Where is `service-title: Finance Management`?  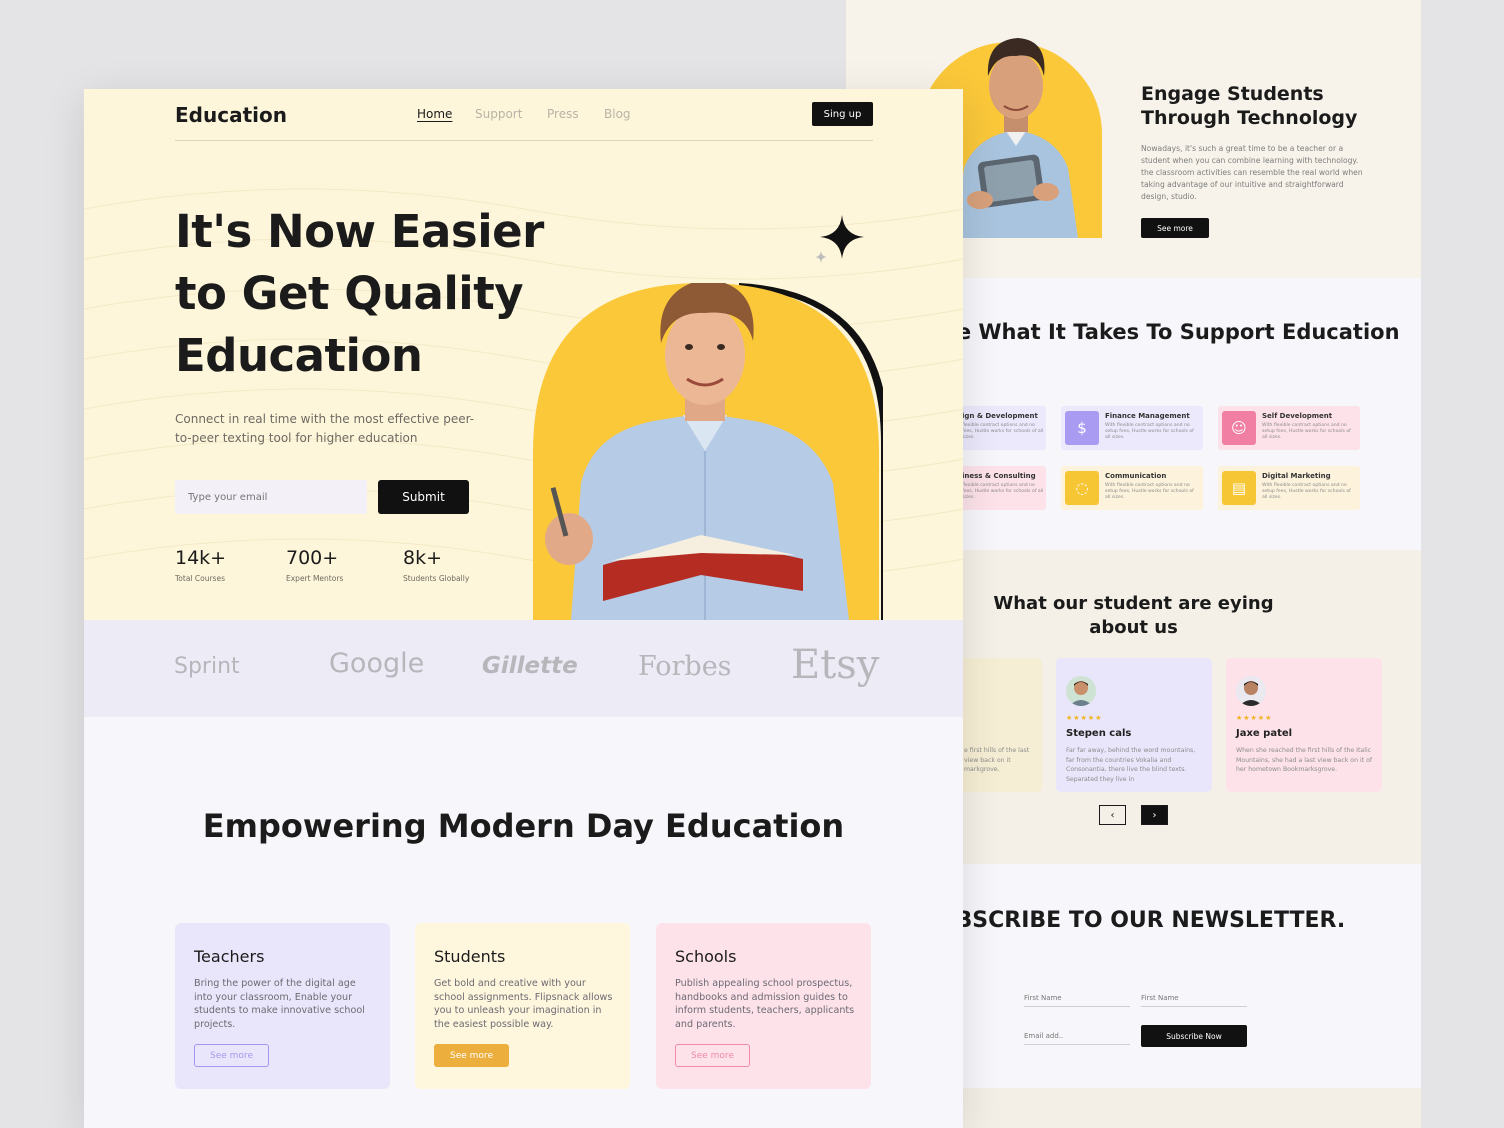
service-title: Finance Management is located at coordinates (1147, 416).